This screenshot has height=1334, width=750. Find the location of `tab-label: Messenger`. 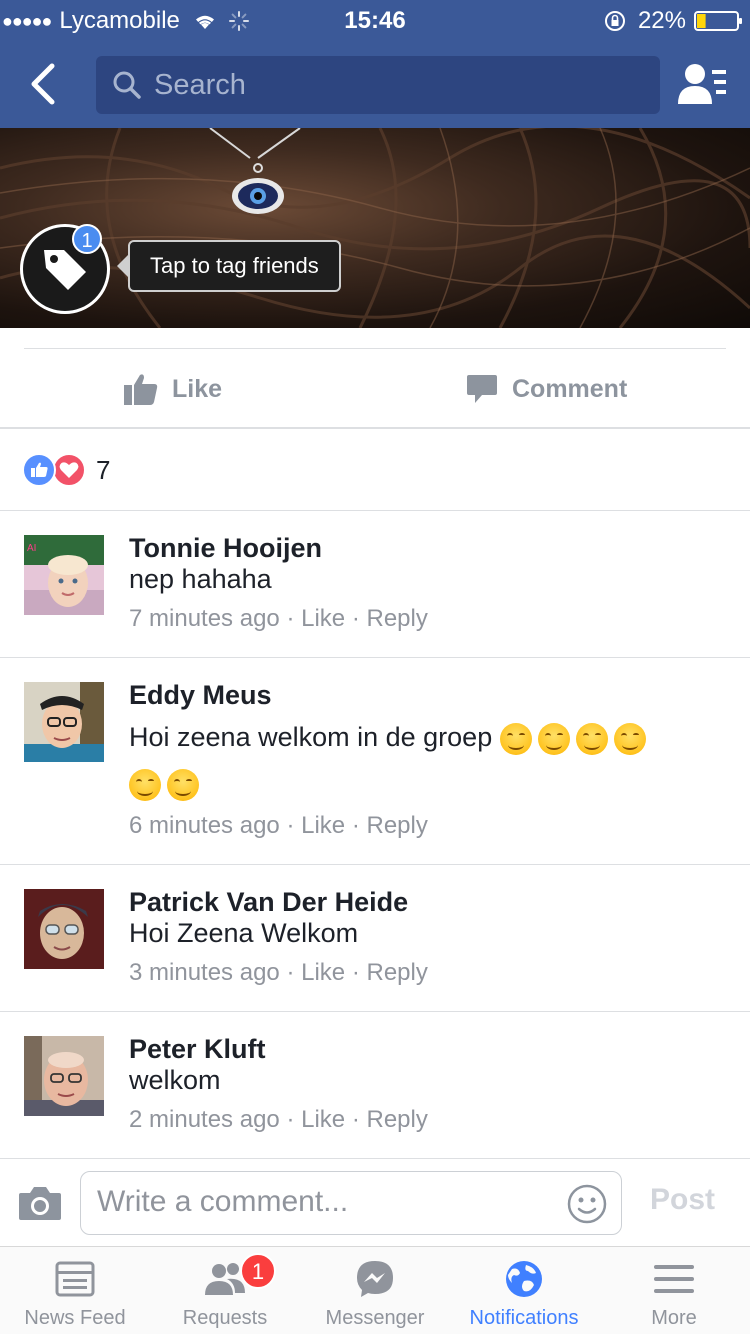

tab-label: Messenger is located at coordinates (375, 1318).